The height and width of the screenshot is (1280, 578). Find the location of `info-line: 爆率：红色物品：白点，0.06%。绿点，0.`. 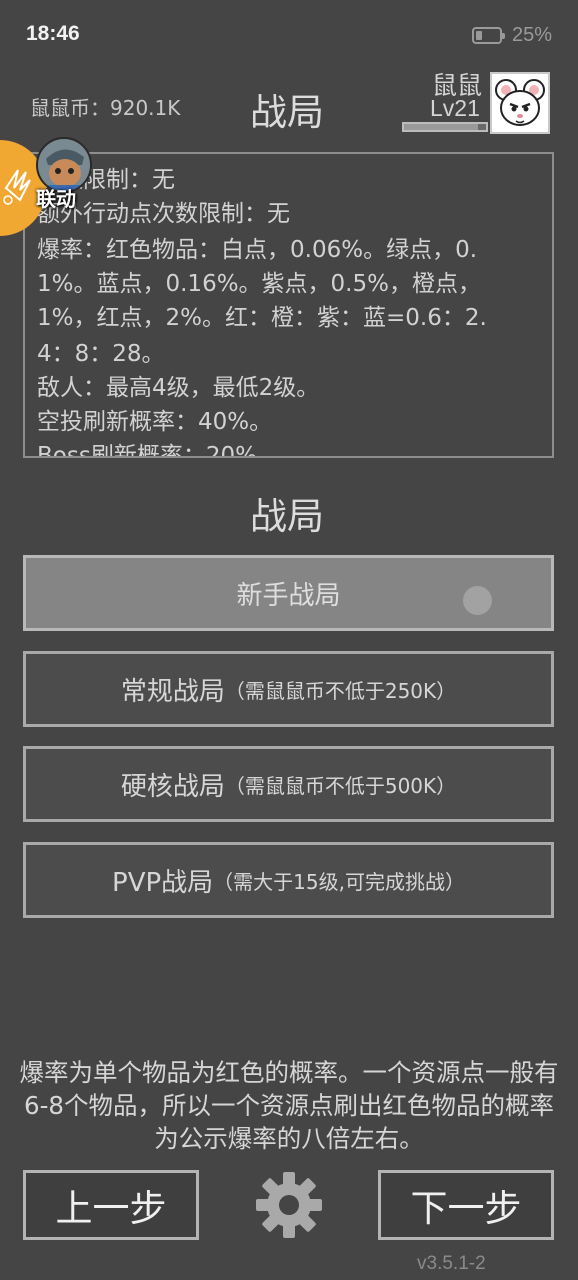

info-line: 爆率：红色物品：白点，0.06%。绿点，0. is located at coordinates (257, 250).